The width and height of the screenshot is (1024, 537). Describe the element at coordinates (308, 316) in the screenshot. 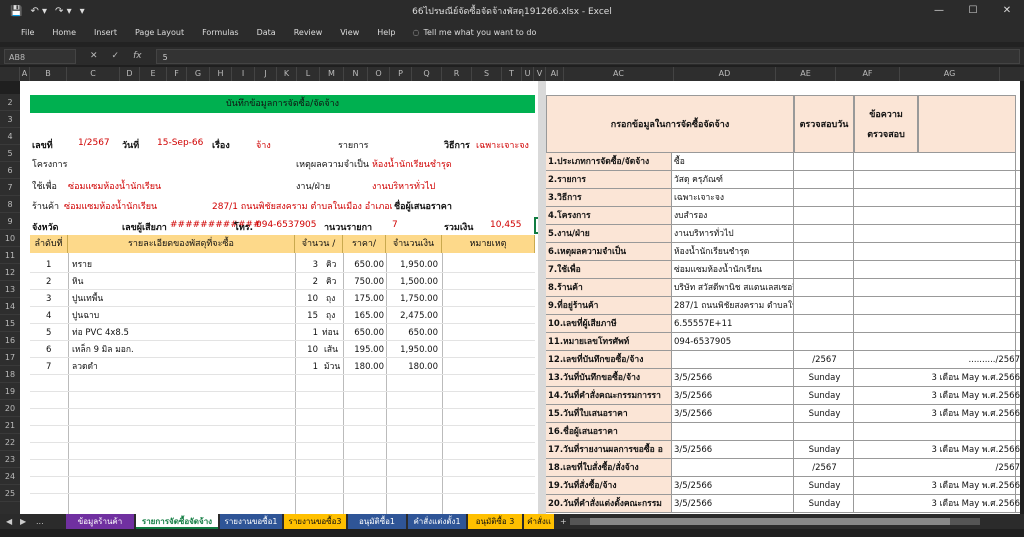

I see `row-qty: 15` at that location.